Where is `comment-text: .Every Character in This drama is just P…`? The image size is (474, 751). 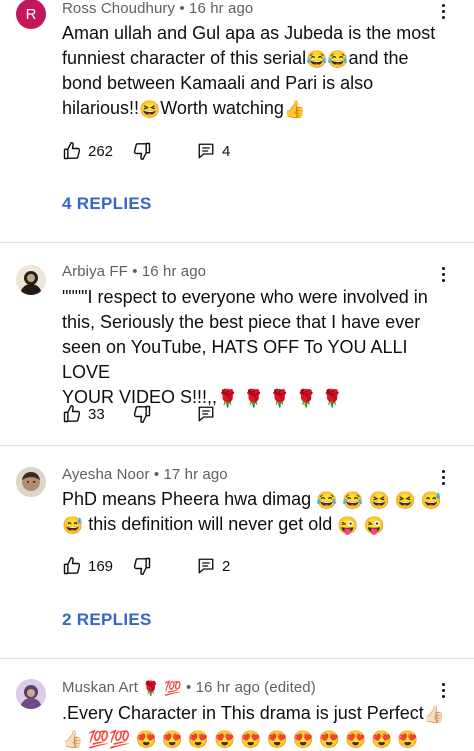
comment-text: .Every Character in This drama is just P… is located at coordinates (257, 726).